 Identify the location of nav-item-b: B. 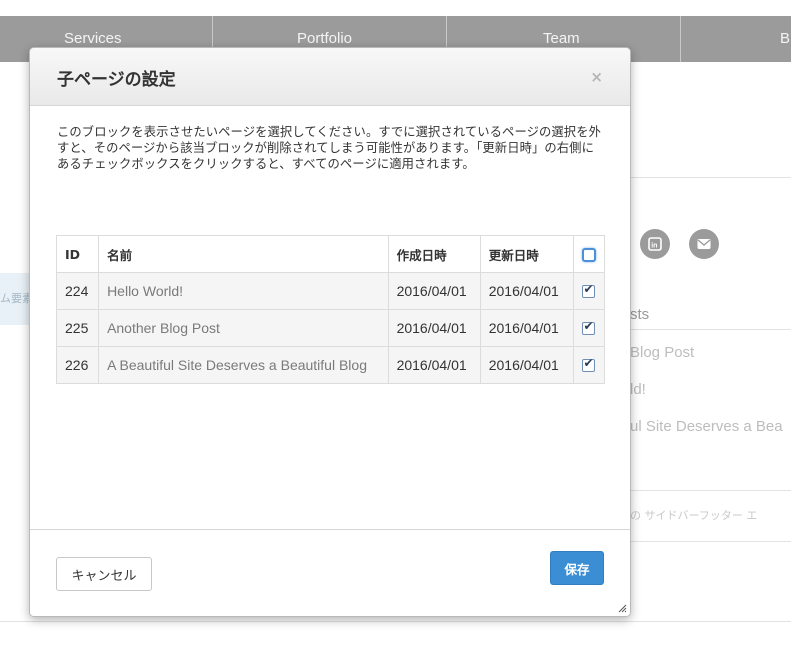
(785, 39).